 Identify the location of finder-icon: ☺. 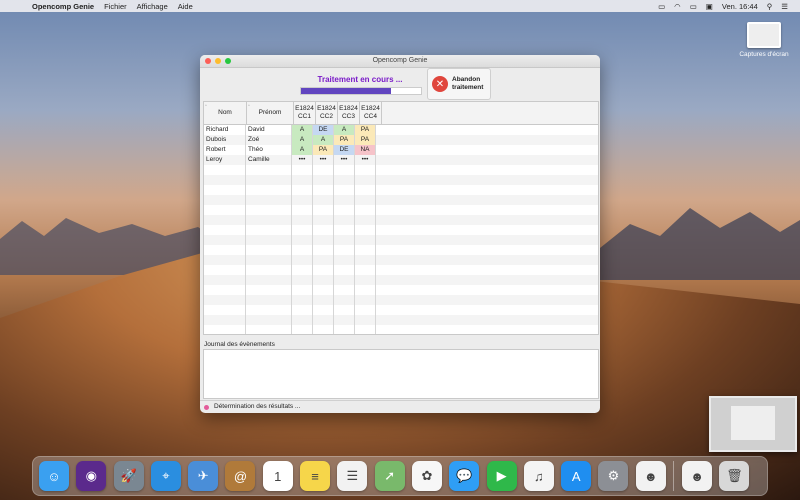
(54, 476).